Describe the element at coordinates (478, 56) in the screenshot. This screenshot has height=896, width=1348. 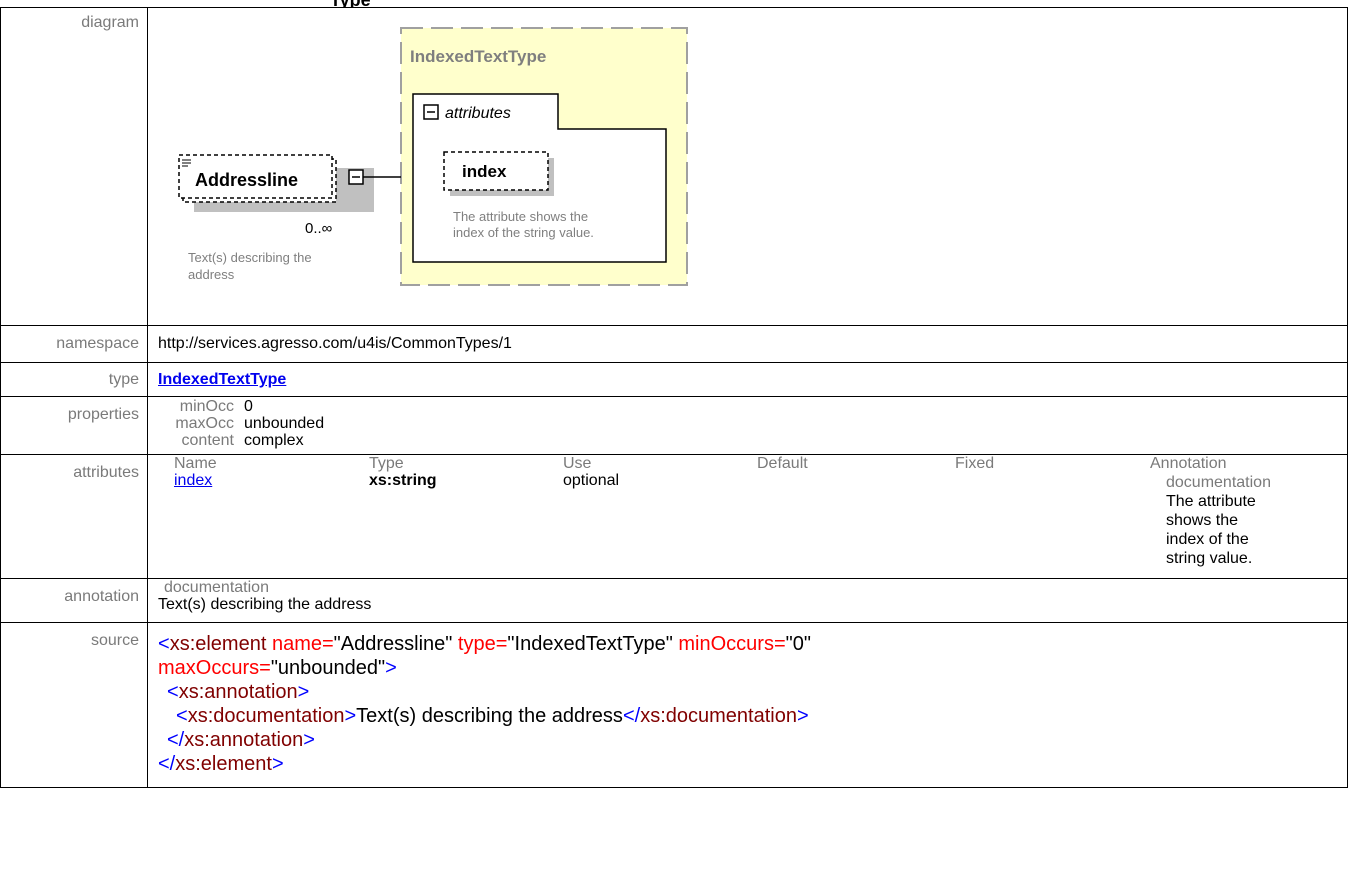
I see `type-box-title: IndexedTextType` at that location.